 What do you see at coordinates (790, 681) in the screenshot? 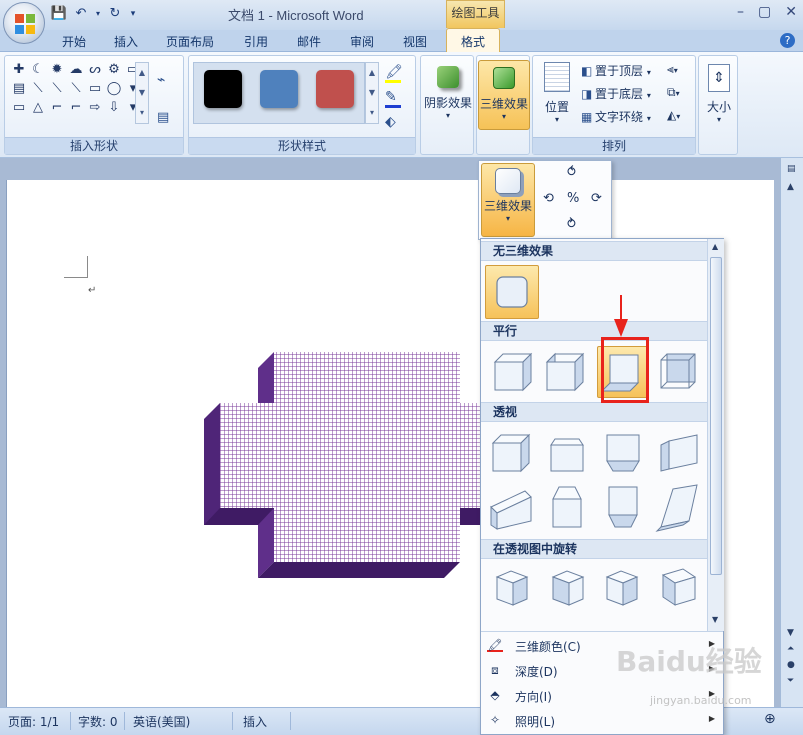
I see `next-page-icon: ⏷` at bounding box center [790, 681].